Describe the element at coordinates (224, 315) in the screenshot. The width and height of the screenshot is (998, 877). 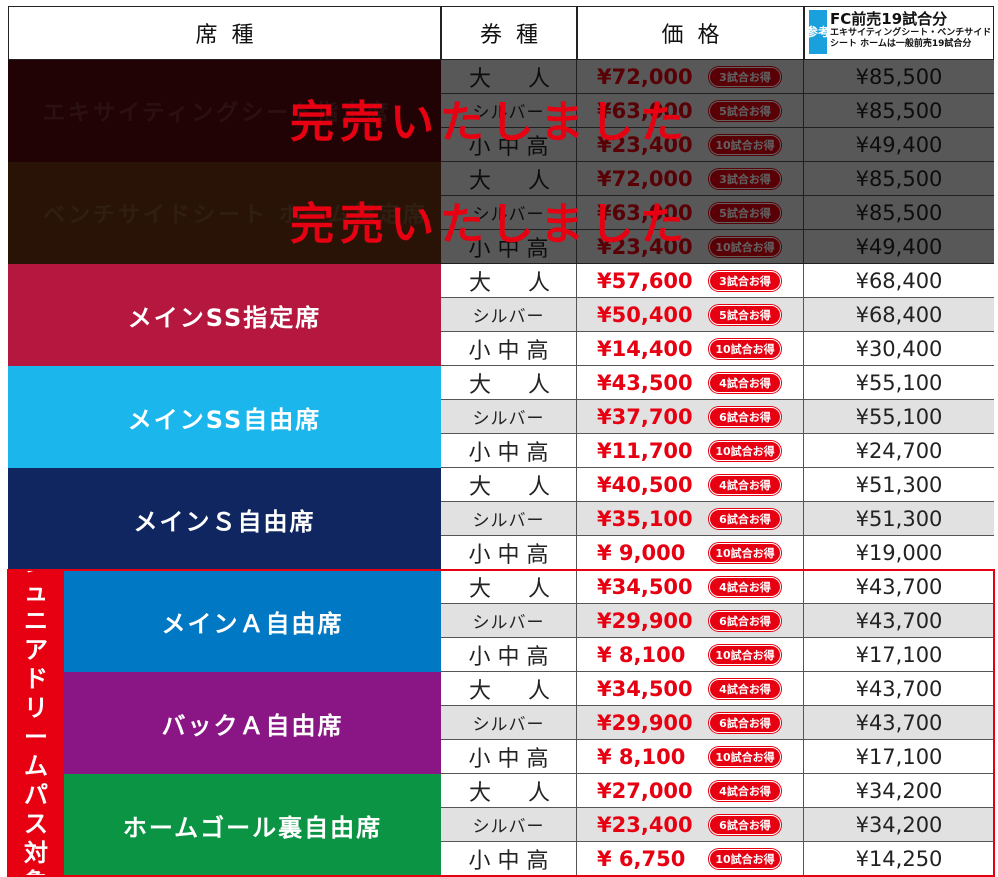
I see `seat-category-cell: メインSS指定席` at that location.